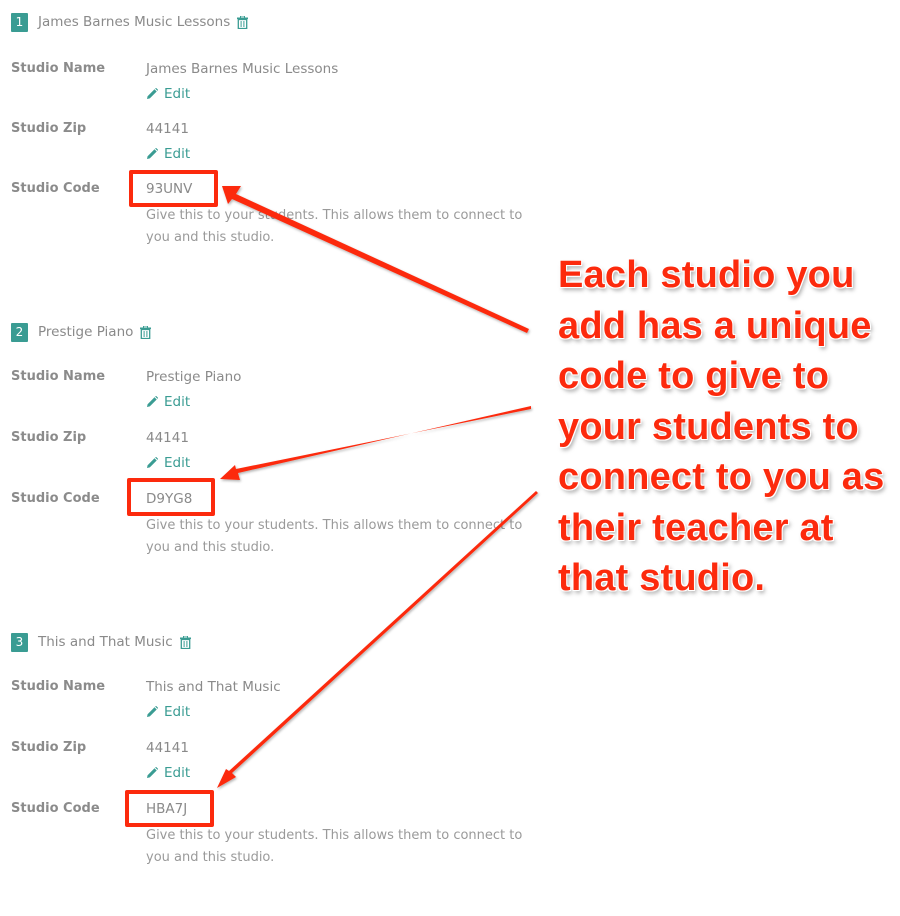  What do you see at coordinates (19, 22) in the screenshot?
I see `studio-number-badge: 1` at bounding box center [19, 22].